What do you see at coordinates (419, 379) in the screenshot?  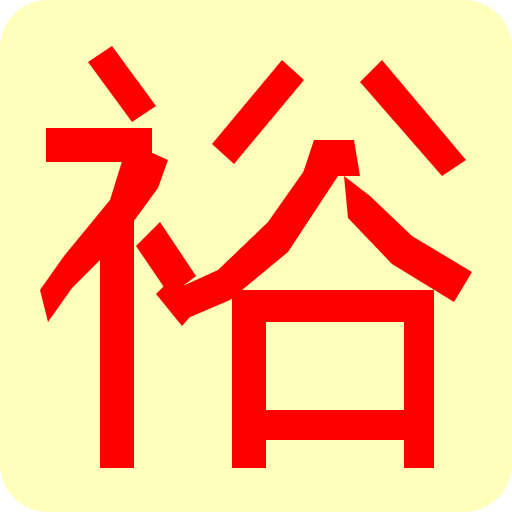 I see `stroke-box-right` at bounding box center [419, 379].